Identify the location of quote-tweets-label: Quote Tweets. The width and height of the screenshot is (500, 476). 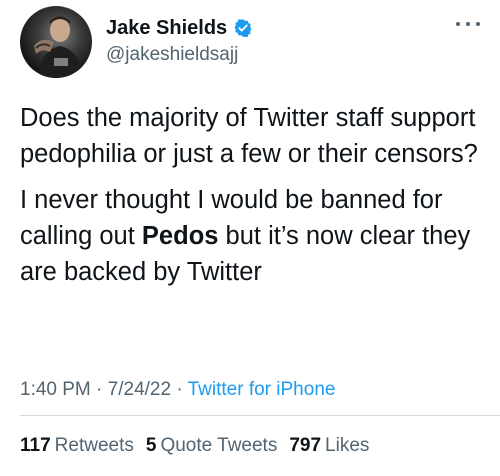
(219, 445).